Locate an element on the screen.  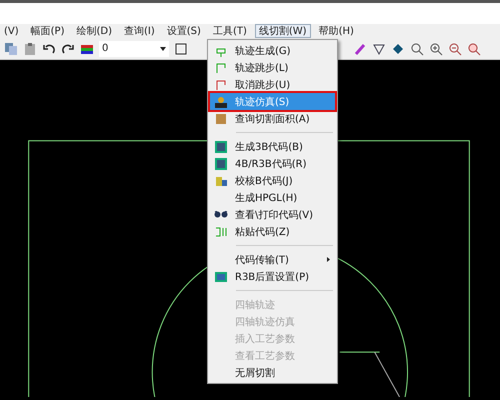
menu-option: 校核B代码(J) is located at coordinates (272, 180).